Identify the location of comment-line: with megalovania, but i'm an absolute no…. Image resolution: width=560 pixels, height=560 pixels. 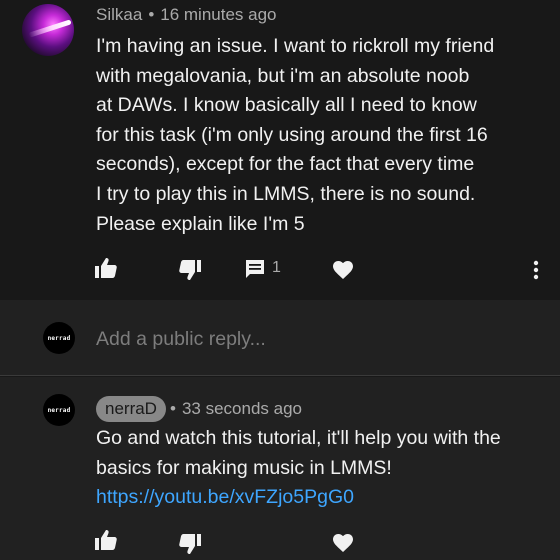
(283, 75).